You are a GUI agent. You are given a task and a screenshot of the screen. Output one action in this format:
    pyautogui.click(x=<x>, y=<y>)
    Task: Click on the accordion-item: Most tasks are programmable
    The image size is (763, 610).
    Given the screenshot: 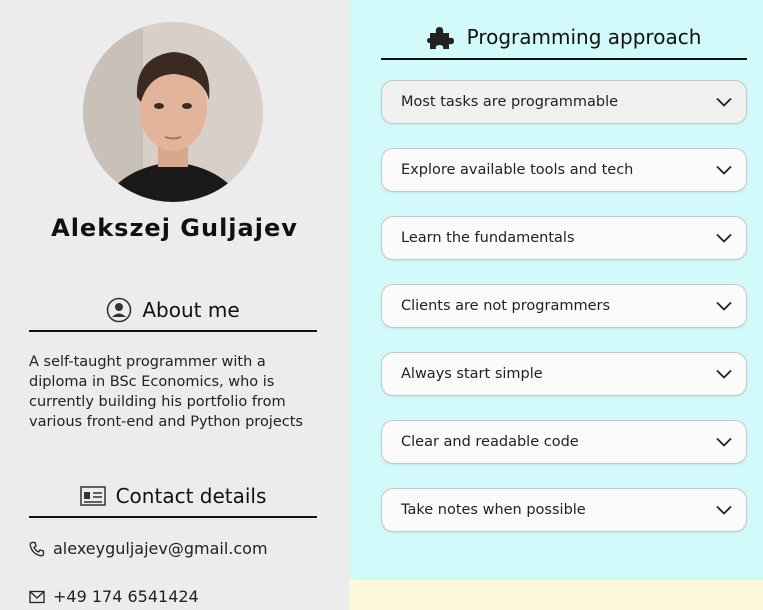 What is the action you would take?
    pyautogui.click(x=564, y=102)
    